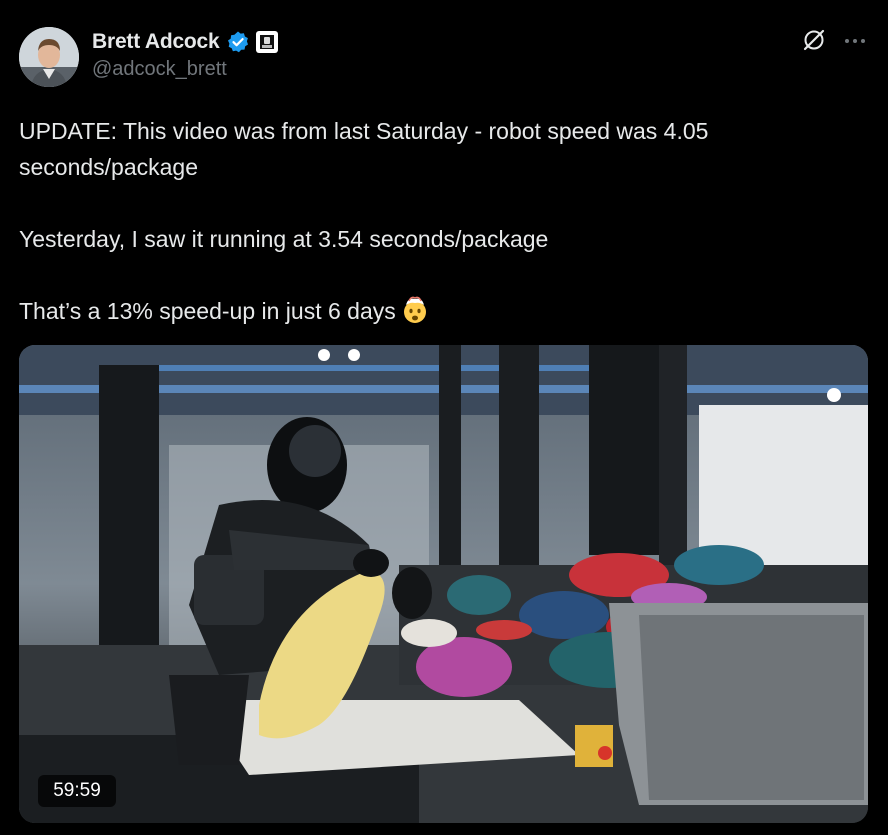 The width and height of the screenshot is (888, 835). Describe the element at coordinates (49, 57) in the screenshot. I see `avatar` at that location.